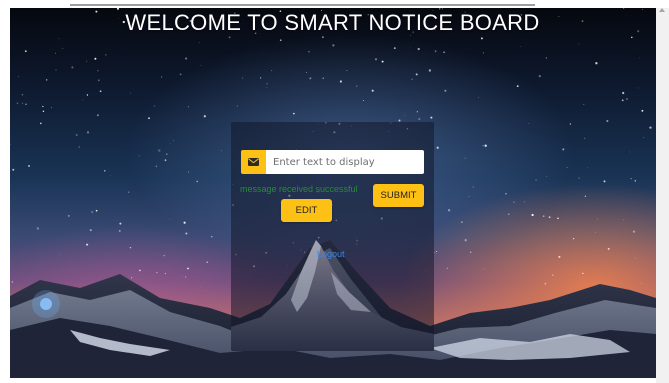 This screenshot has width=669, height=383. What do you see at coordinates (306, 210) in the screenshot?
I see `edit-button: EDIT` at bounding box center [306, 210].